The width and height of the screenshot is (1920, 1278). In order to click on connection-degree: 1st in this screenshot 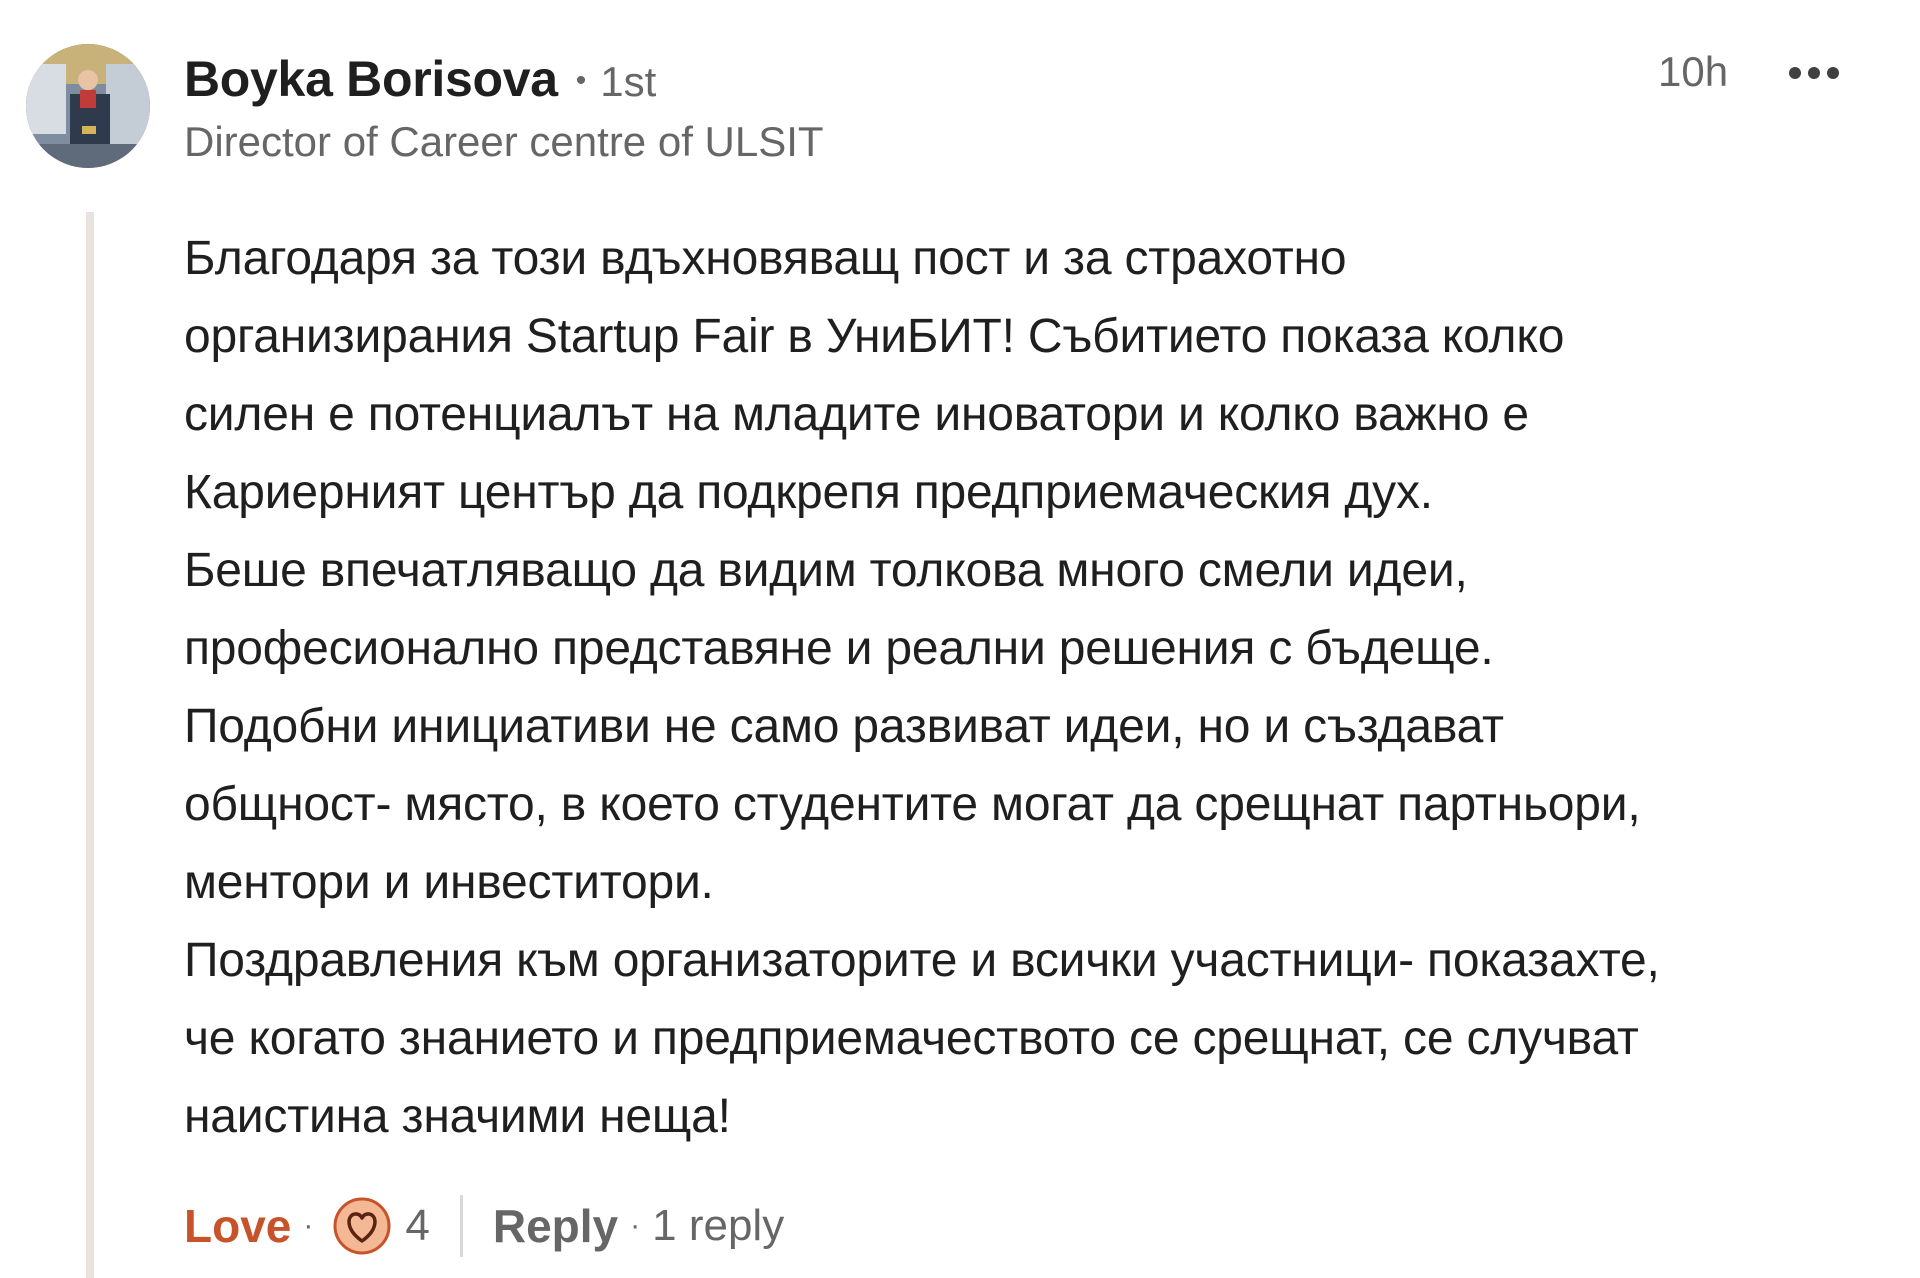, I will do `click(628, 81)`.